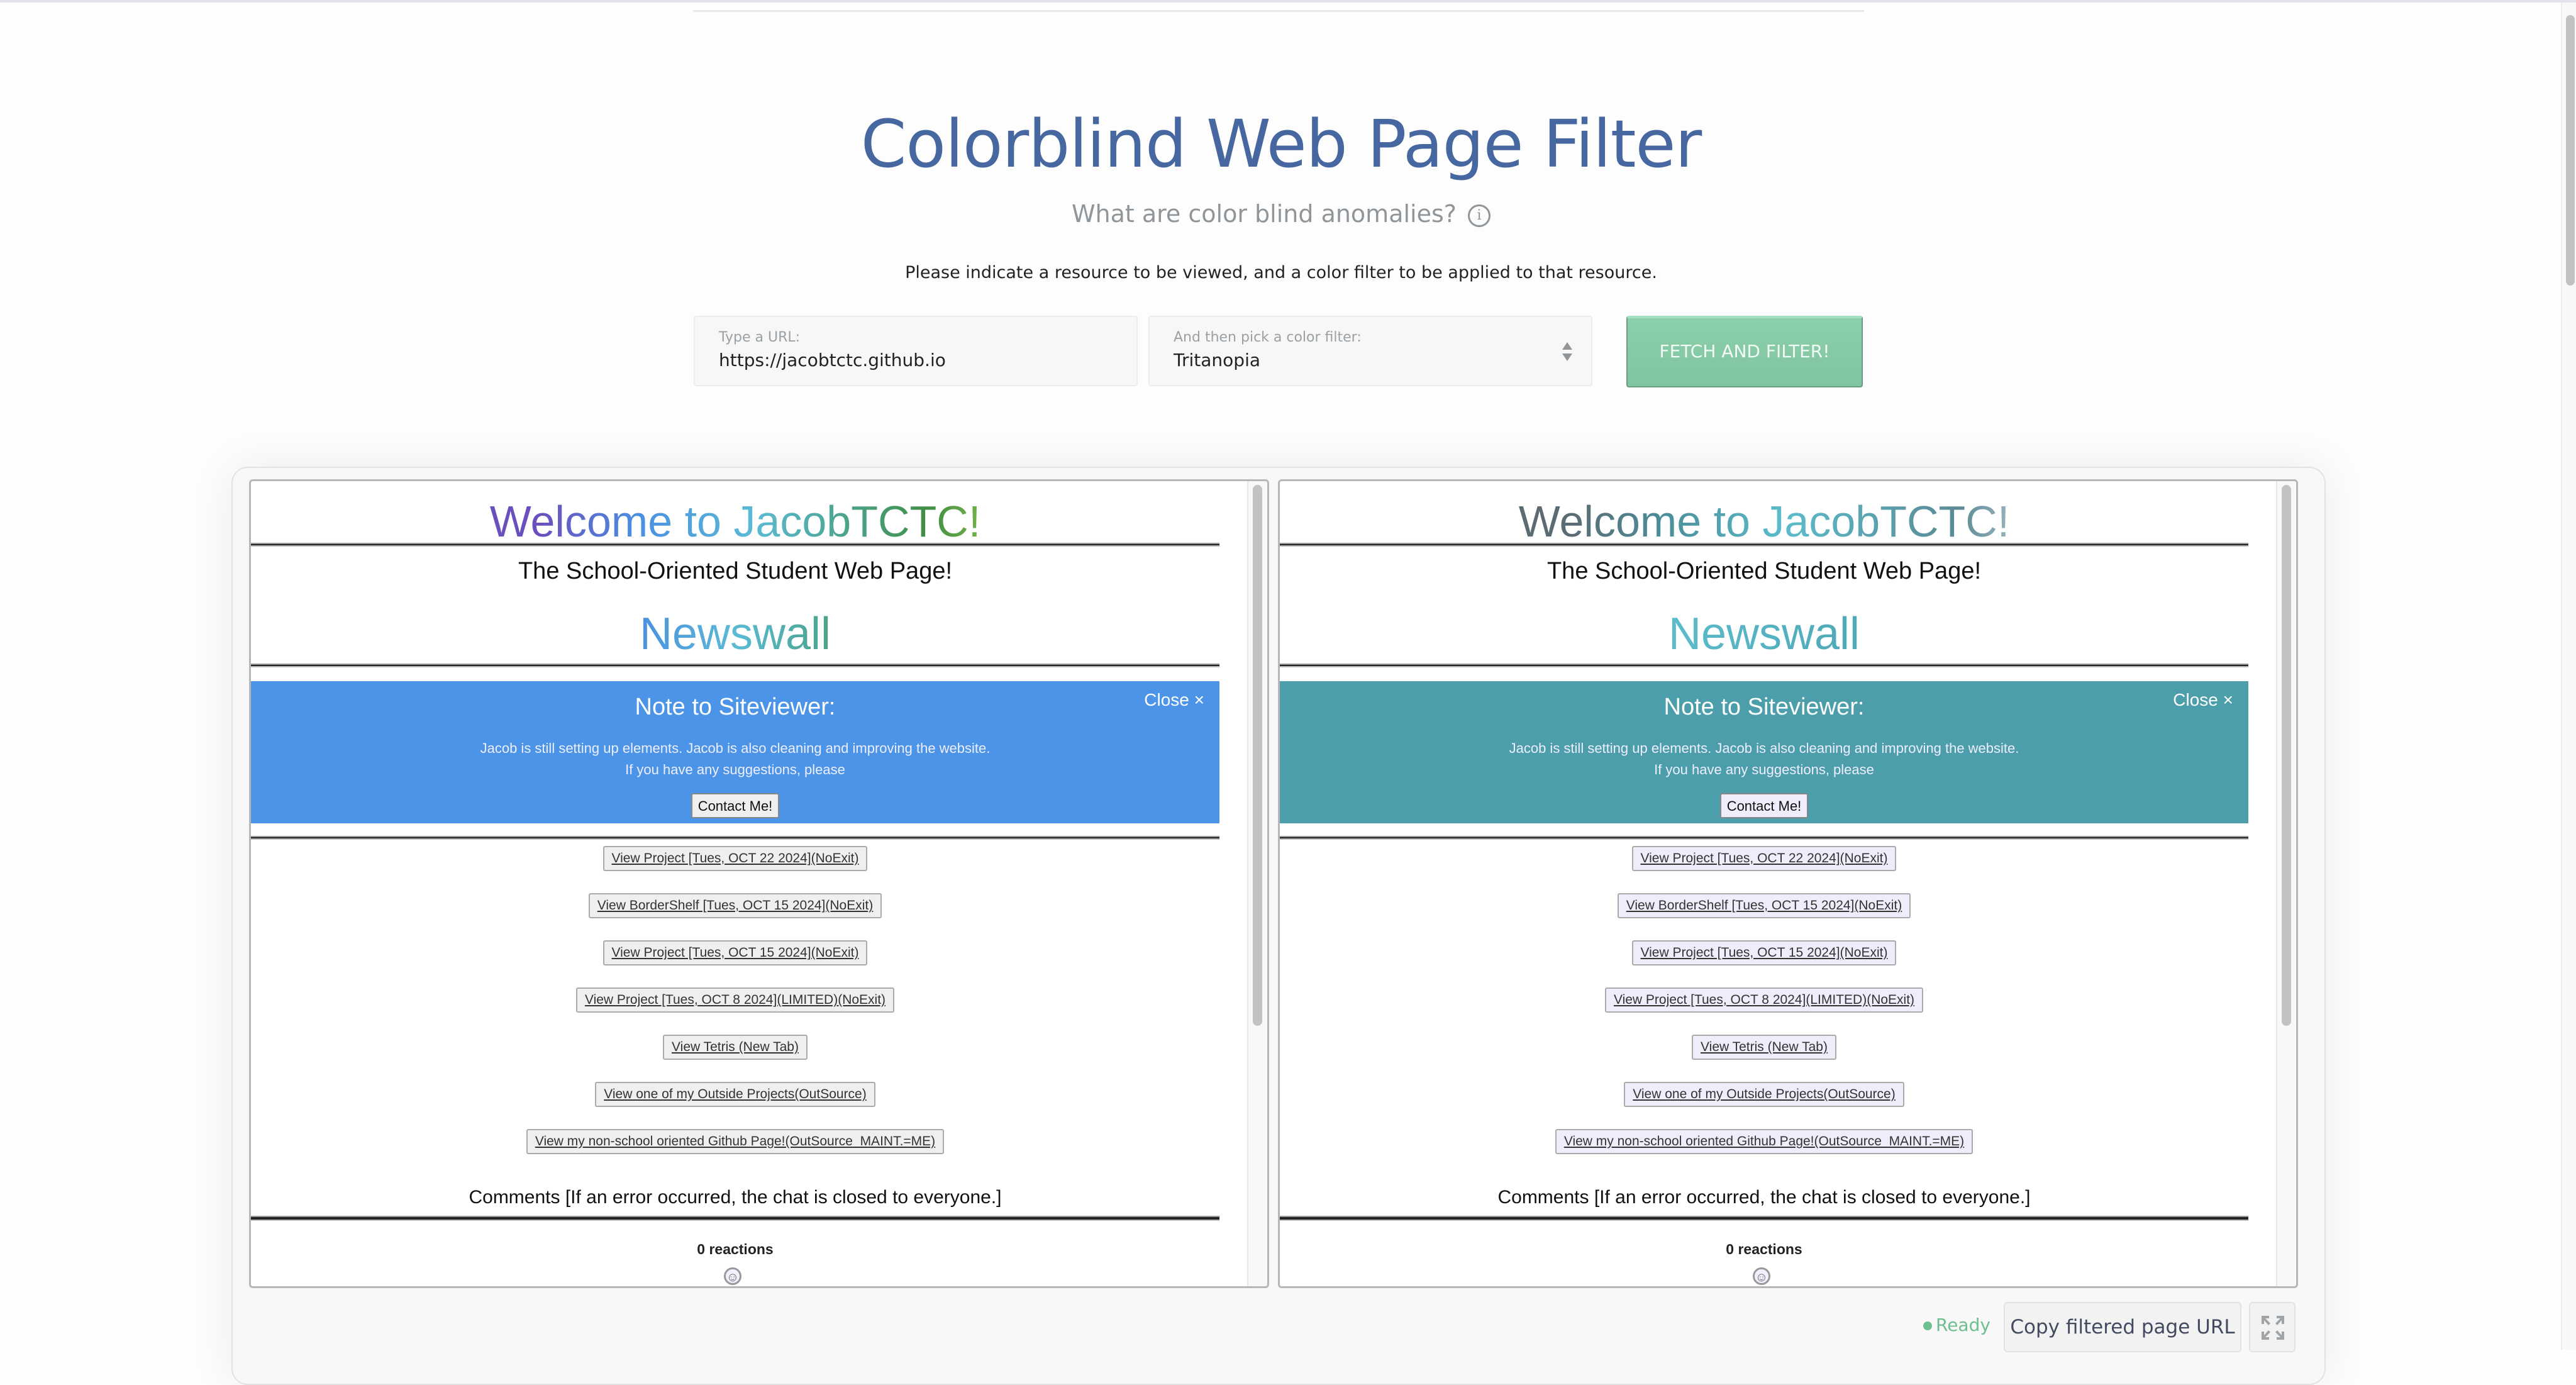  Describe the element at coordinates (2568, 676) in the screenshot. I see `page-scrollbar` at that location.